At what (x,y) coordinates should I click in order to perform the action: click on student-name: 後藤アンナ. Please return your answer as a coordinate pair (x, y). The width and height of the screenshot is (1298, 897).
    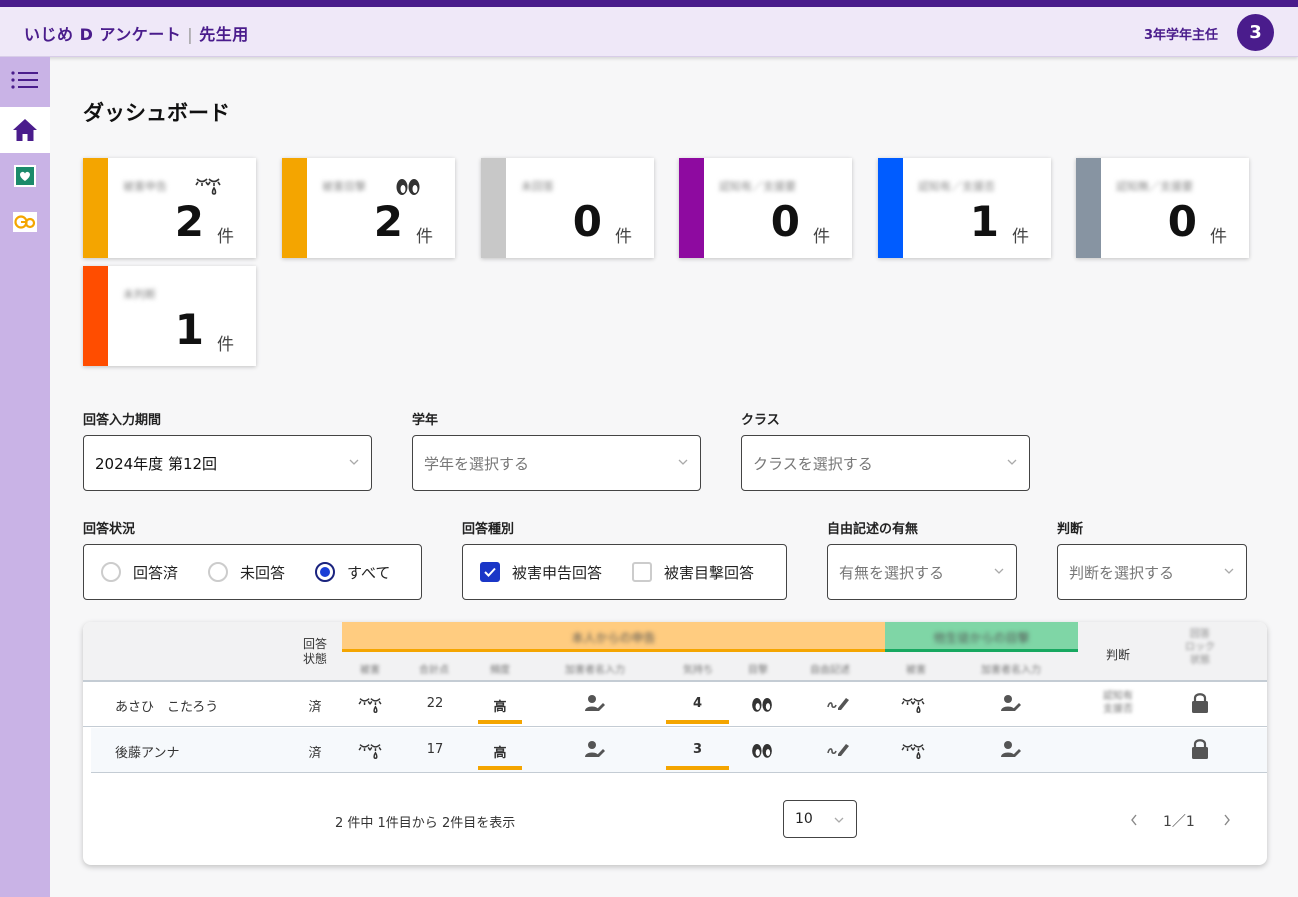
    Looking at the image, I should click on (147, 751).